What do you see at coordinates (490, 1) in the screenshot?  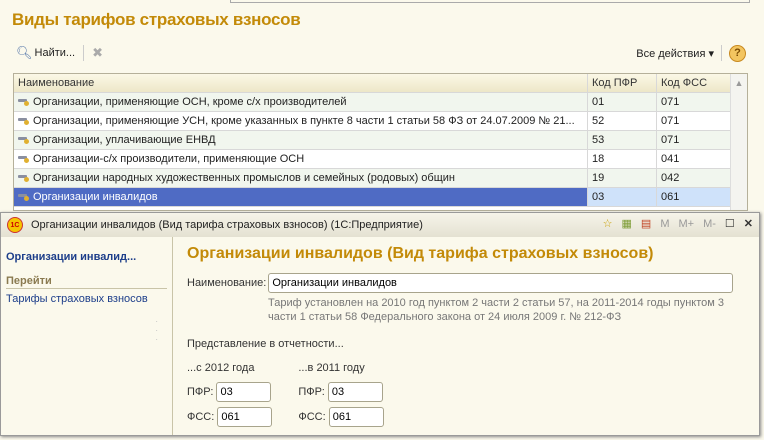 I see `background-window-edge` at bounding box center [490, 1].